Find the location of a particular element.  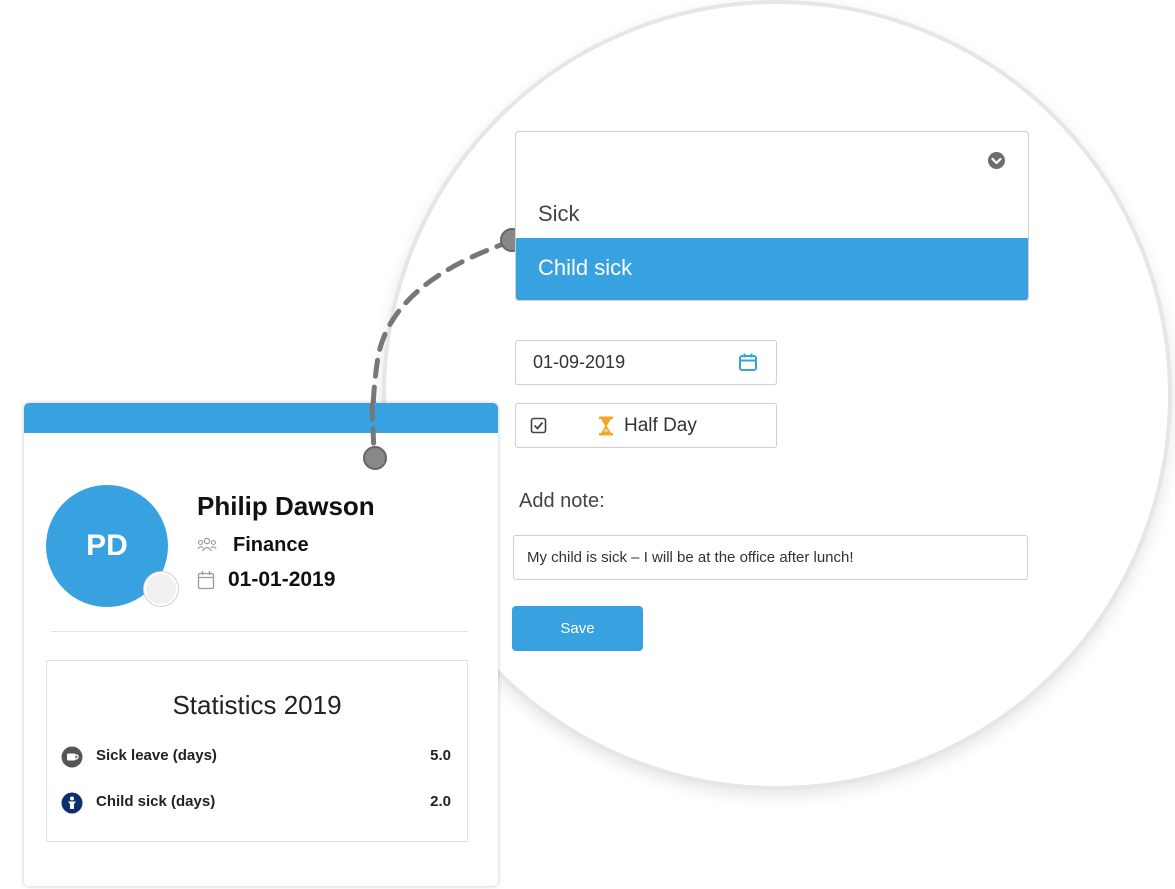

checkbox-checked-icon is located at coordinates (538, 425).